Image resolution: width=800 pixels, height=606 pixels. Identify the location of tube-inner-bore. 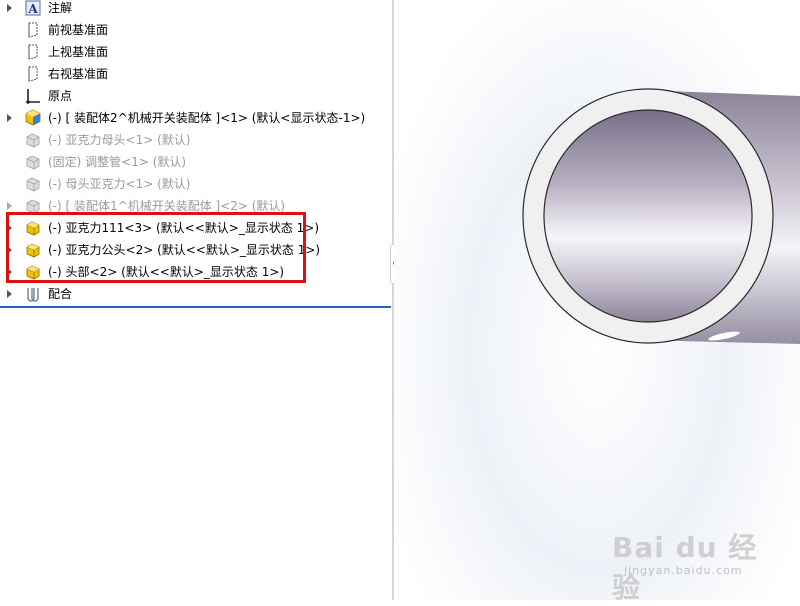
(648, 216).